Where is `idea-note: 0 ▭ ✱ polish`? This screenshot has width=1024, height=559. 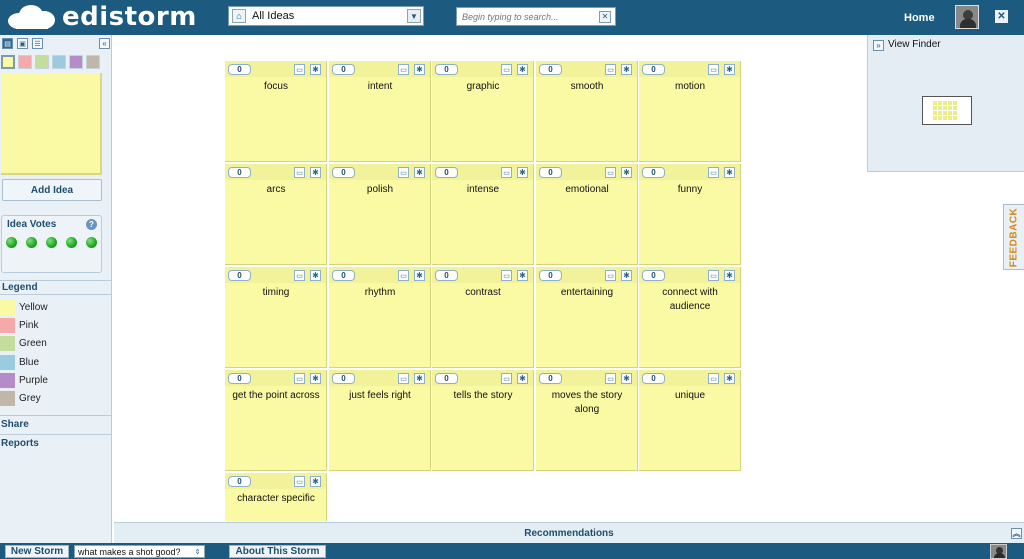
idea-note: 0 ▭ ✱ polish is located at coordinates (380, 214).